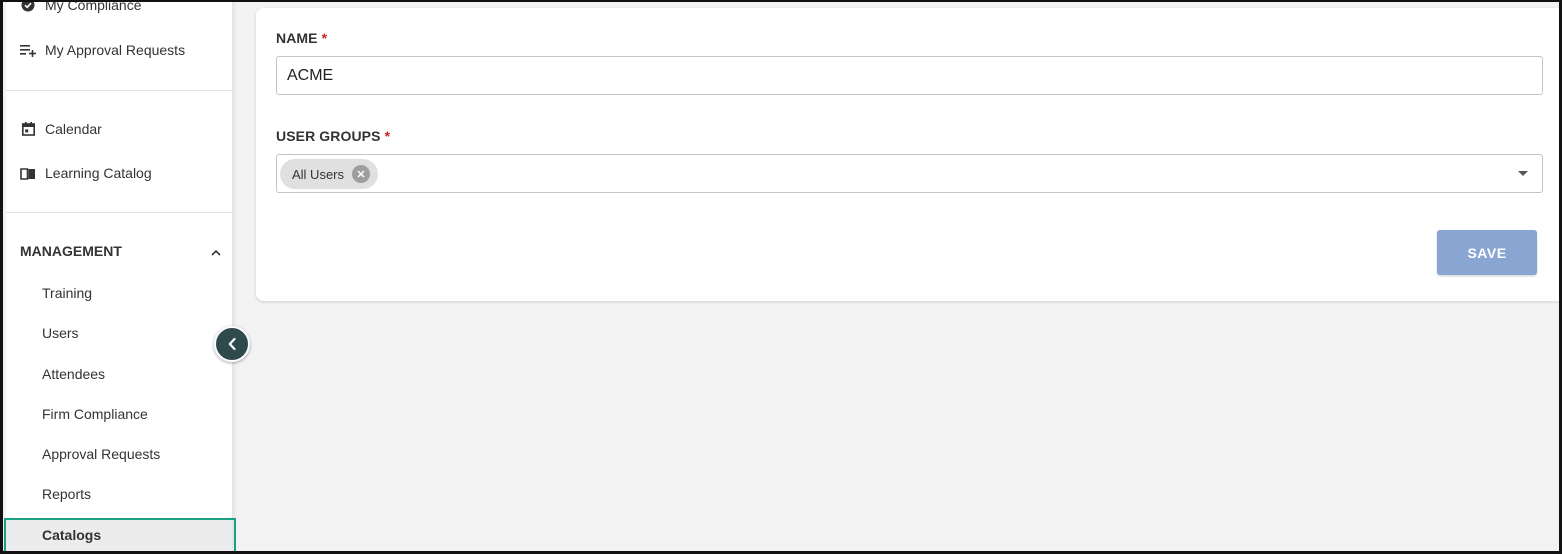 Image resolution: width=1562 pixels, height=554 pixels. Describe the element at coordinates (28, 129) in the screenshot. I see `calendar-icon` at that location.